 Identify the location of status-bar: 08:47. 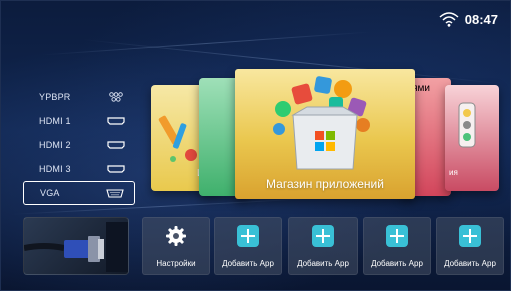
(468, 19).